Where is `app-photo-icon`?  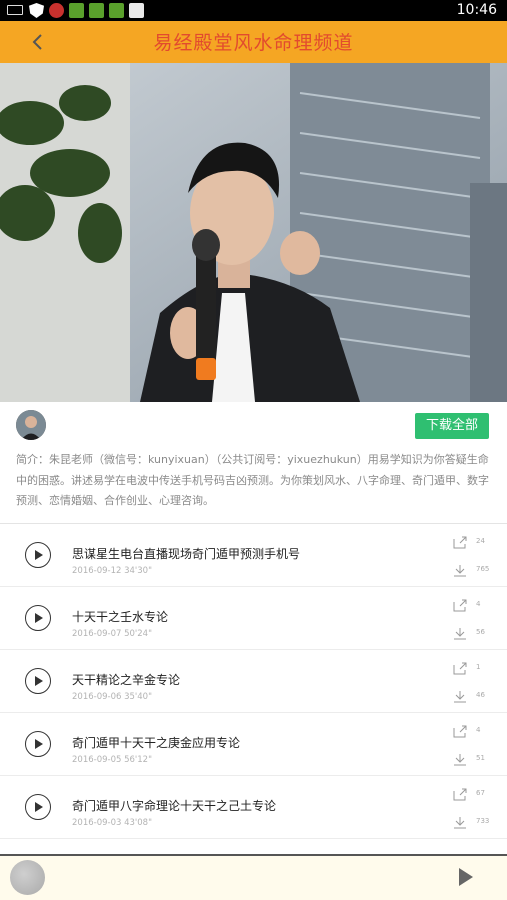 app-photo-icon is located at coordinates (136, 10).